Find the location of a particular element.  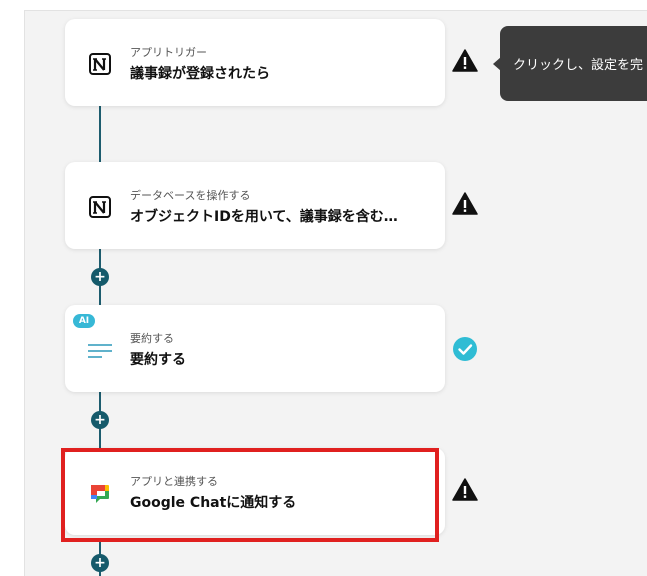

tooltip: クリックし、設定を完 is located at coordinates (573, 63).